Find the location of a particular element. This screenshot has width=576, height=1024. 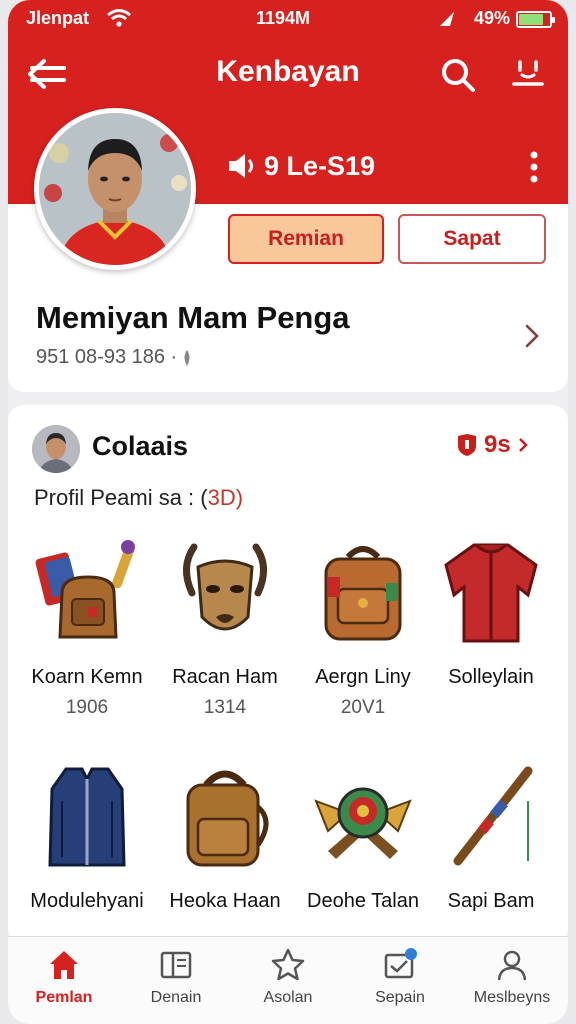

item-name: Deohe Talan is located at coordinates (363, 901).